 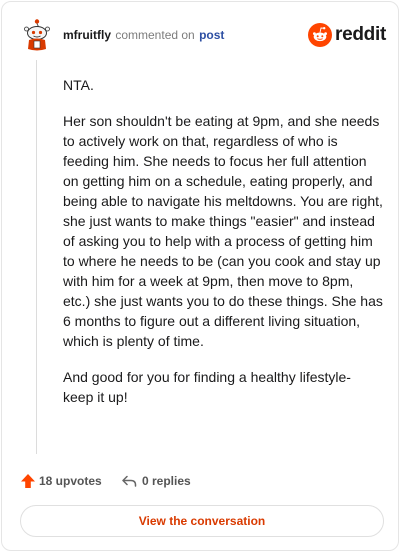 I want to click on upvote-arrow-icon, so click(x=28, y=481).